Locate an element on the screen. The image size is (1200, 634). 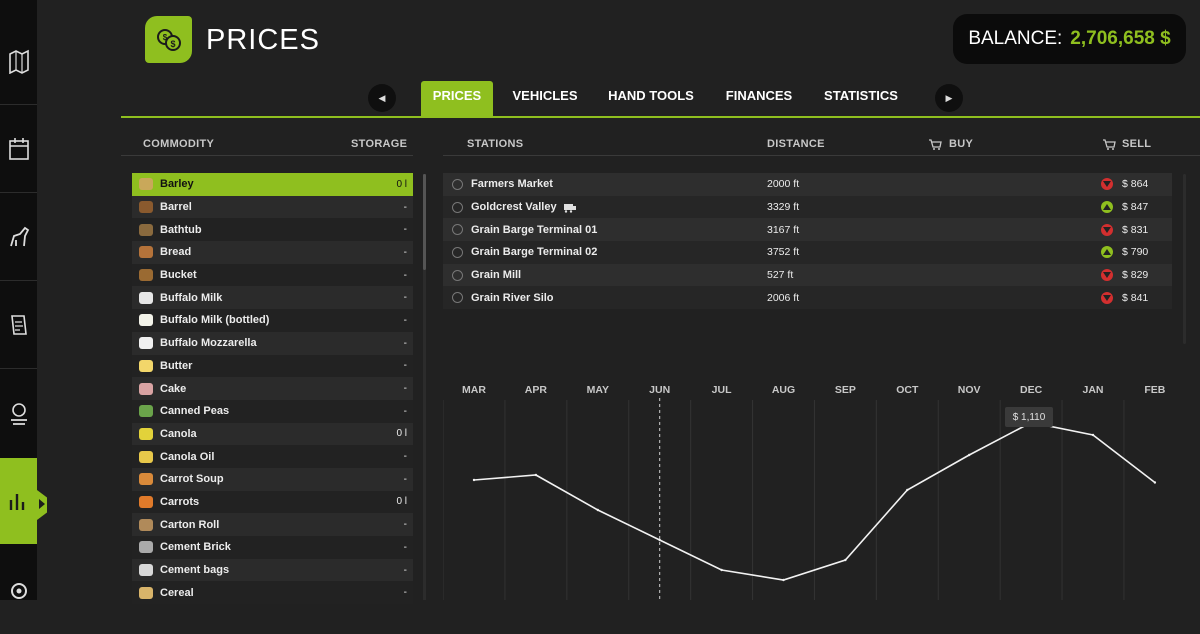
commodity-name: Canola is located at coordinates (178, 433).